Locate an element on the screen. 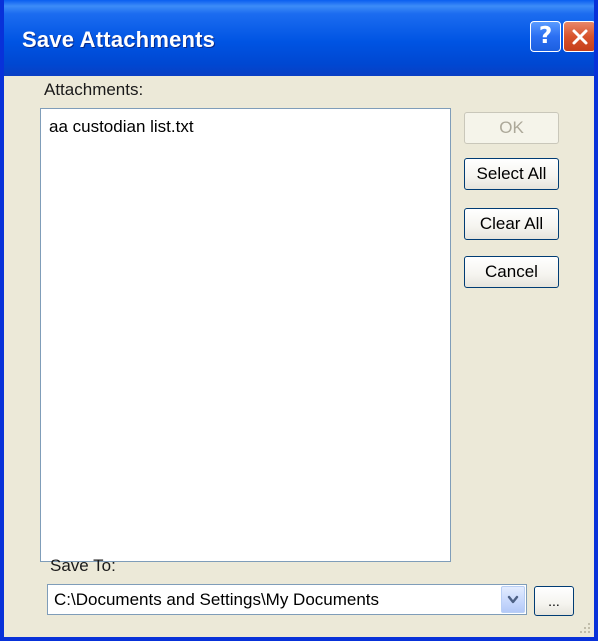  clear-all-button: Clear All is located at coordinates (511, 224).